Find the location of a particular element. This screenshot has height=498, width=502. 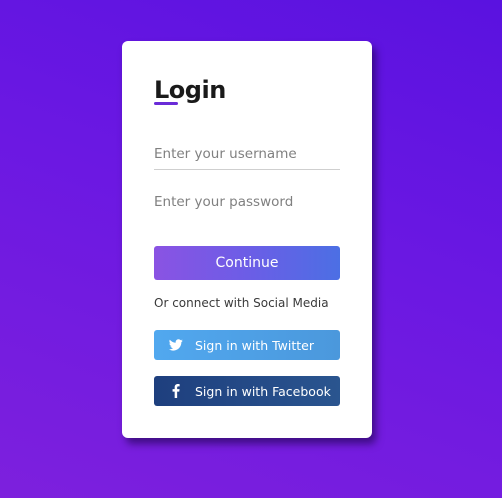

twitter-icon is located at coordinates (175, 345).